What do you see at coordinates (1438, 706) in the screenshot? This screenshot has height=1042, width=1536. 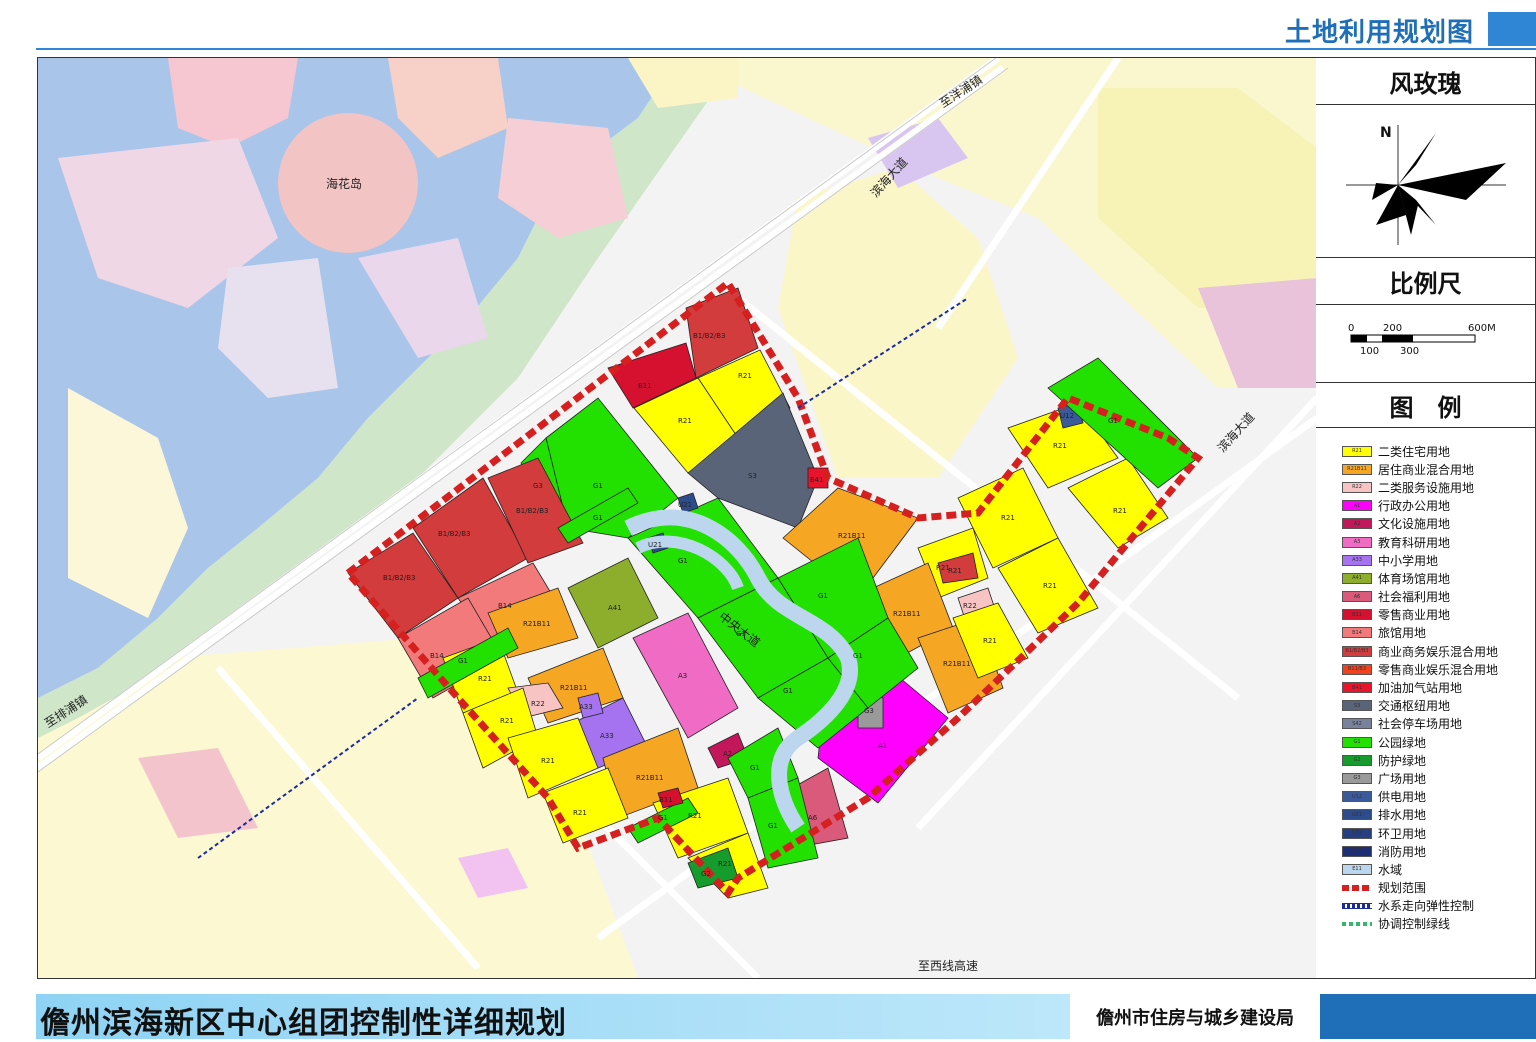 I see `legend-item: S3 交通枢纽用地` at bounding box center [1438, 706].